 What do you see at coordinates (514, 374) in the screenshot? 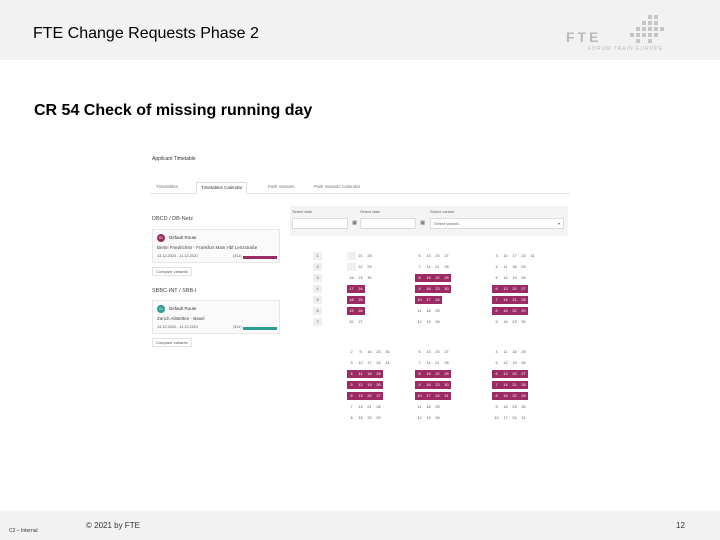
I see `running-day-cell: 20` at bounding box center [514, 374].